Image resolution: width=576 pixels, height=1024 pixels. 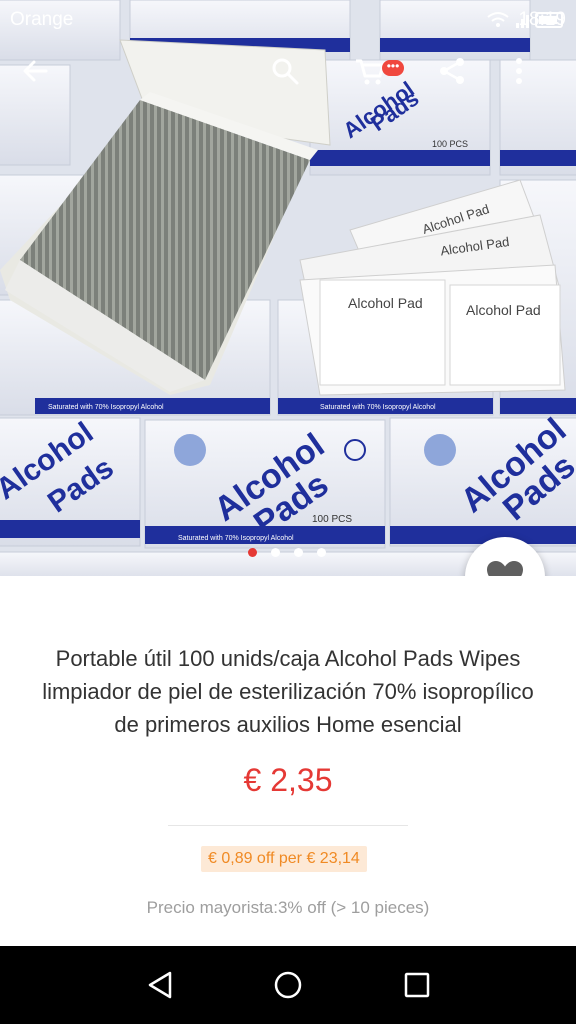 I want to click on nav-home-button, so click(x=288, y=985).